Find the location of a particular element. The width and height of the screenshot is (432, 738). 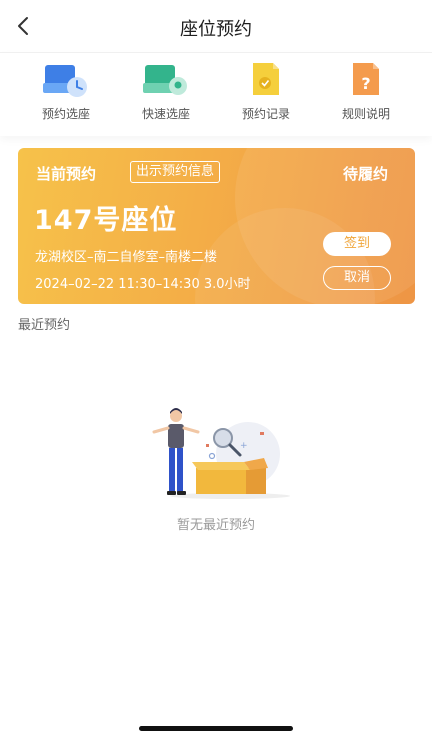

cancel-button: 取消 is located at coordinates (357, 278).